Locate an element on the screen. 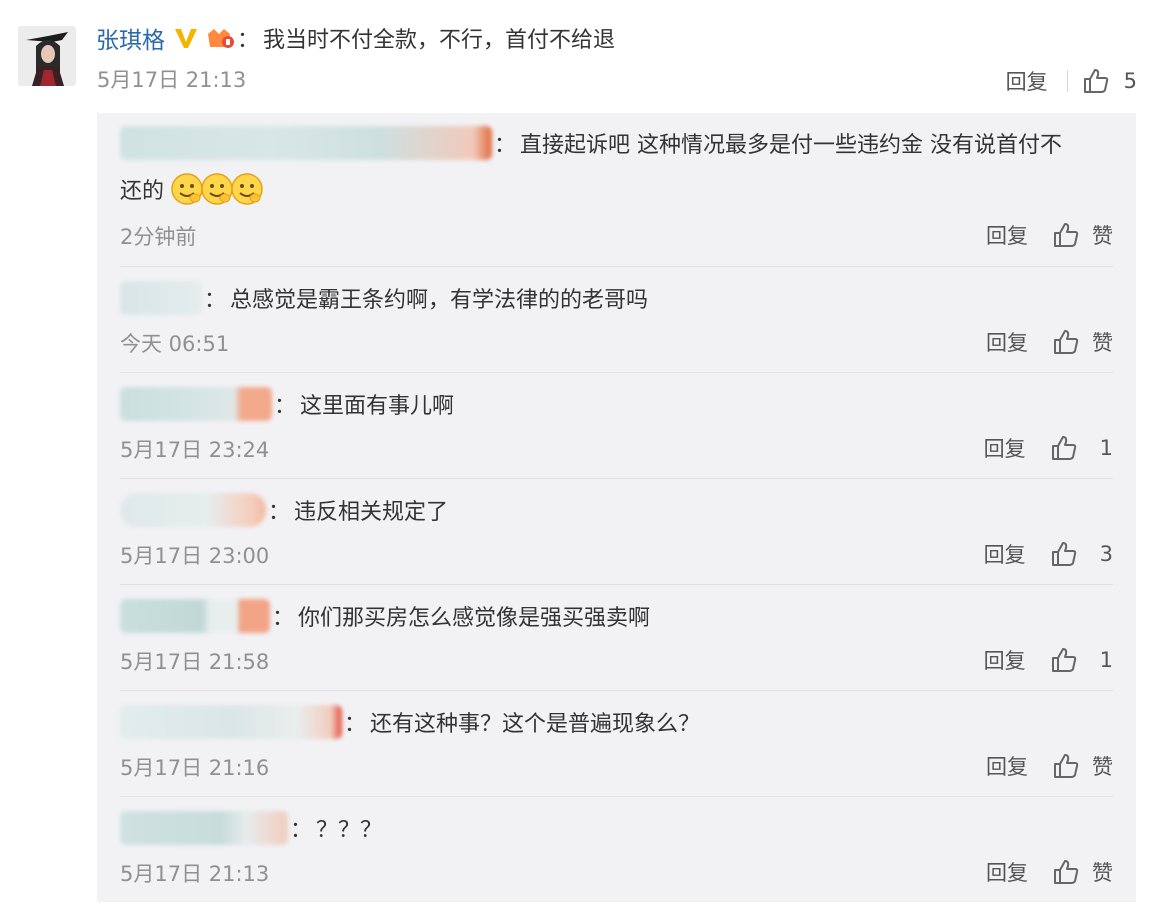 This screenshot has height=914, width=1164. reply-time: 5月17日 23:00 is located at coordinates (195, 556).